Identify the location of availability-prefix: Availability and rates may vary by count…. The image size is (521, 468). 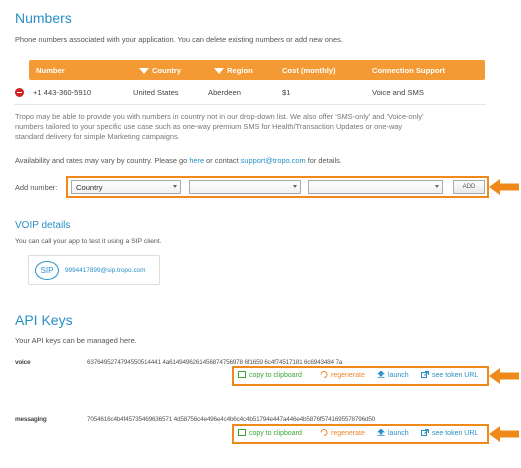
(102, 160).